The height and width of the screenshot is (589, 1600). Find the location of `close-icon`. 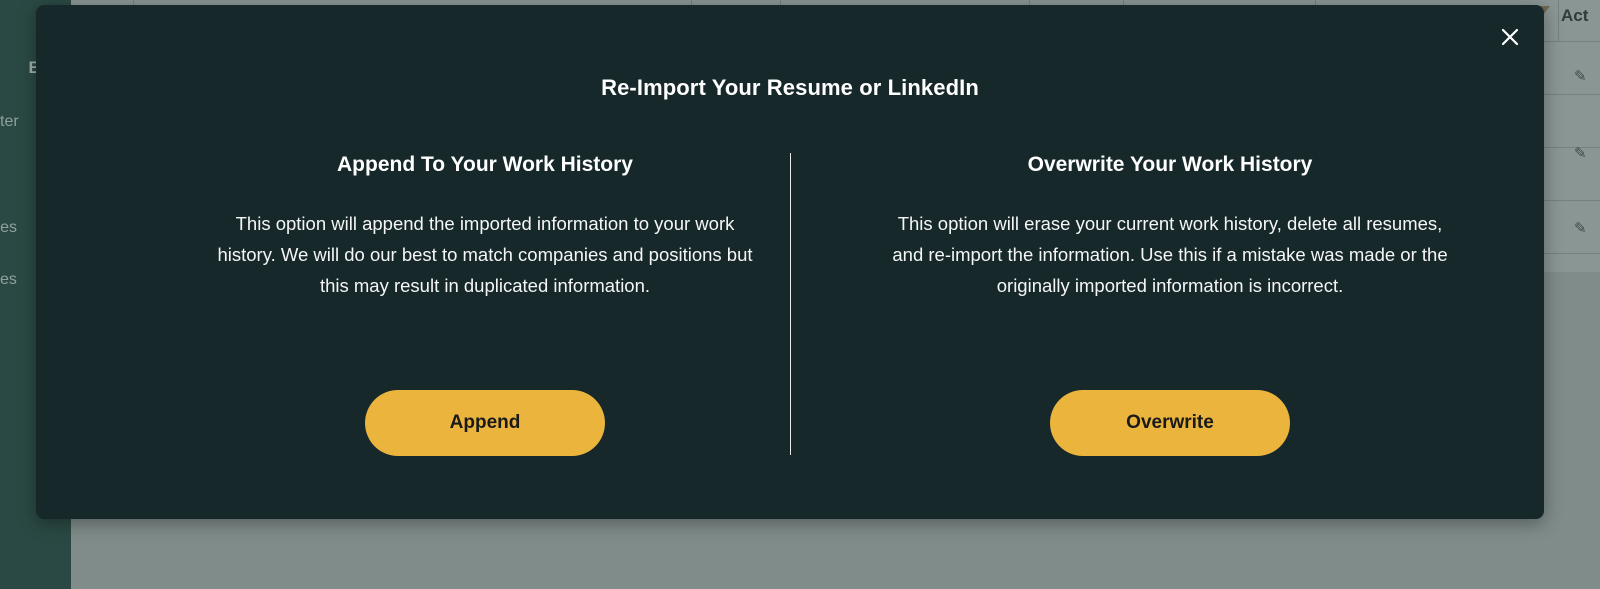

close-icon is located at coordinates (1510, 37).